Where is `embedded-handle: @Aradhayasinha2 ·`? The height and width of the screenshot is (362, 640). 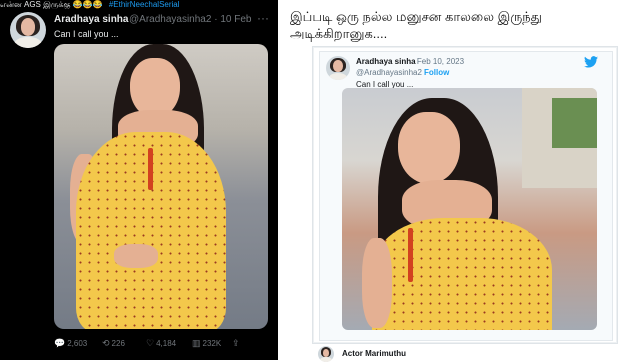
embedded-handle: @Aradhayasinha2 · is located at coordinates (391, 72).